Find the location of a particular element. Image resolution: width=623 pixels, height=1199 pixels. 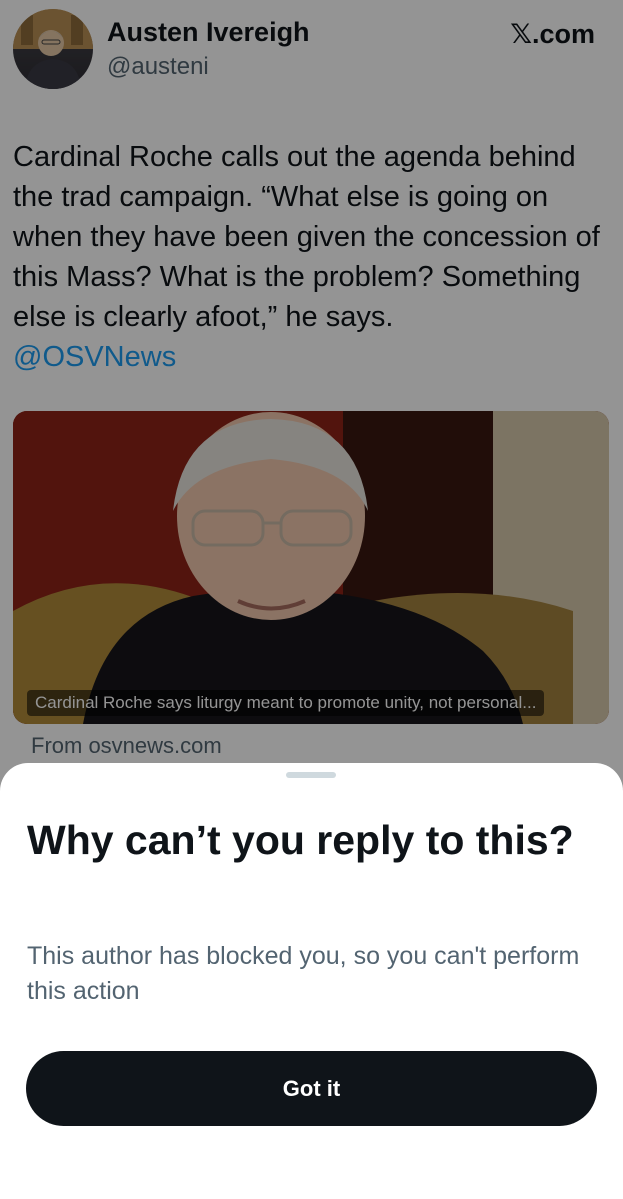

sheet-title: Why can’t you reply to this? is located at coordinates (300, 840).